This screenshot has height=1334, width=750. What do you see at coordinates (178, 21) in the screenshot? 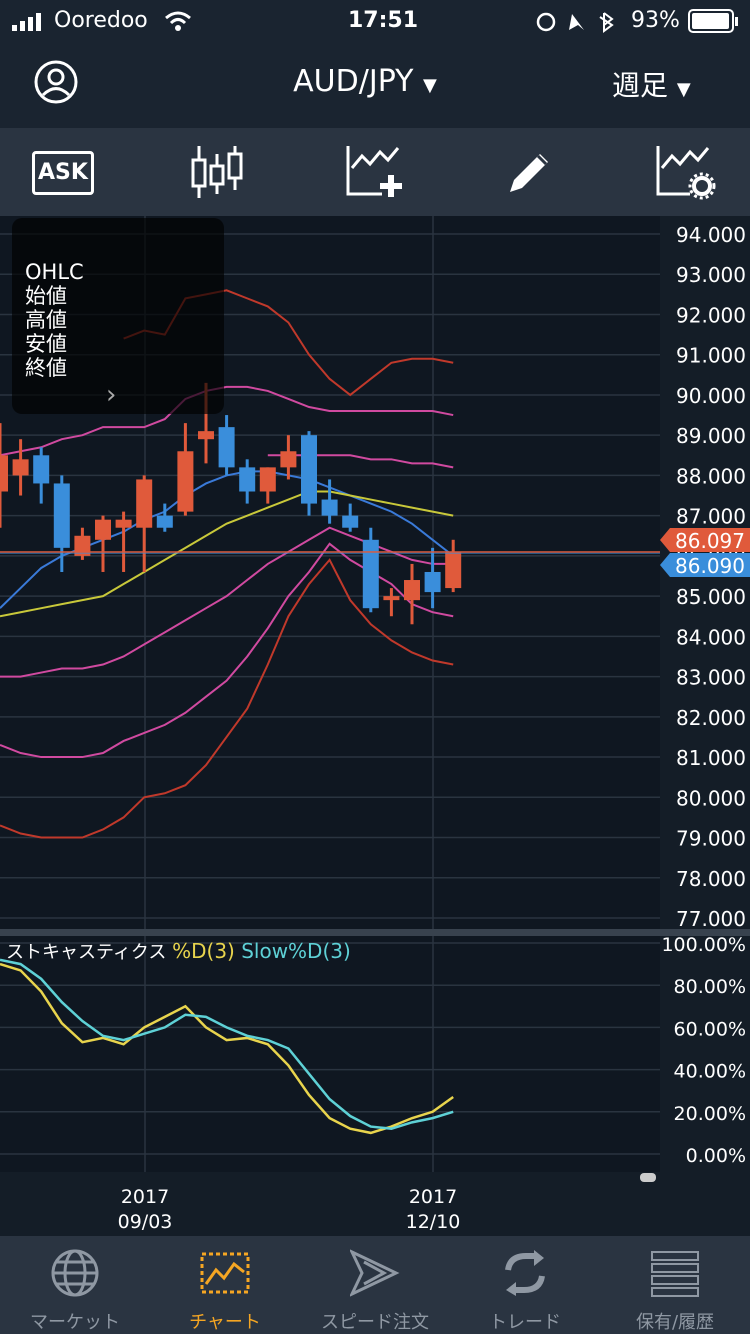
I see `wifi-icon` at bounding box center [178, 21].